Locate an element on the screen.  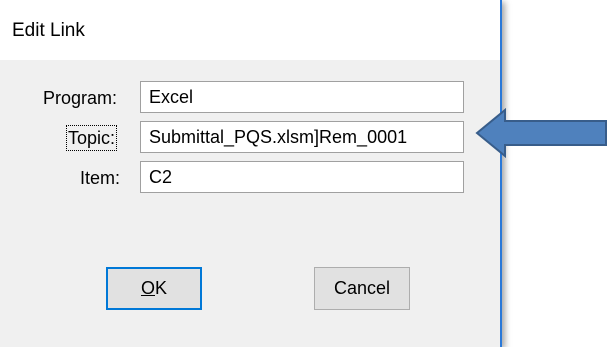
ok-button-label: OK is located at coordinates (154, 288).